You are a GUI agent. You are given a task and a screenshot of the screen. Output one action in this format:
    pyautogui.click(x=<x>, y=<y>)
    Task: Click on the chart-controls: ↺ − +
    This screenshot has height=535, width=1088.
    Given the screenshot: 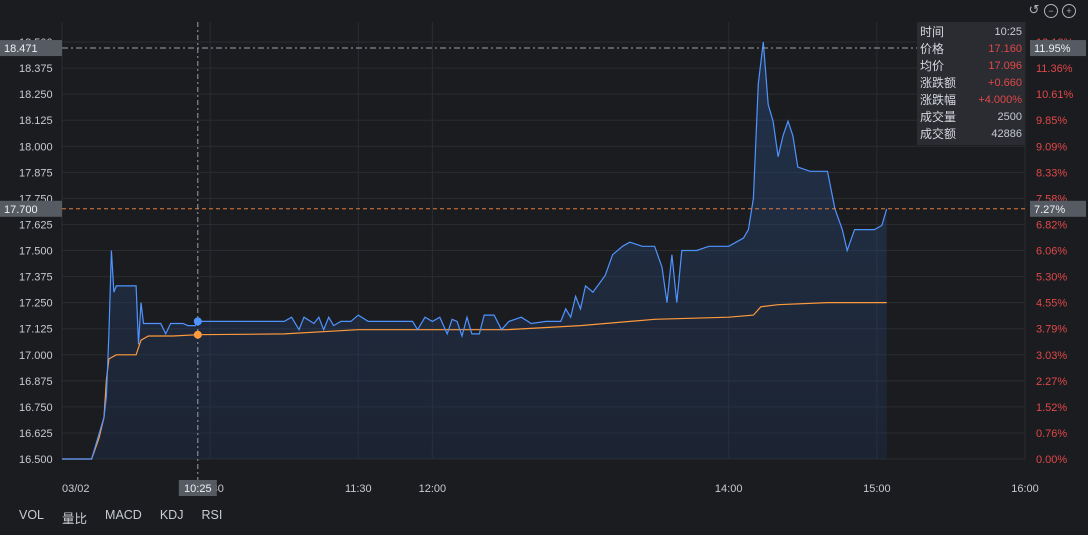 What is the action you would take?
    pyautogui.click(x=1052, y=10)
    